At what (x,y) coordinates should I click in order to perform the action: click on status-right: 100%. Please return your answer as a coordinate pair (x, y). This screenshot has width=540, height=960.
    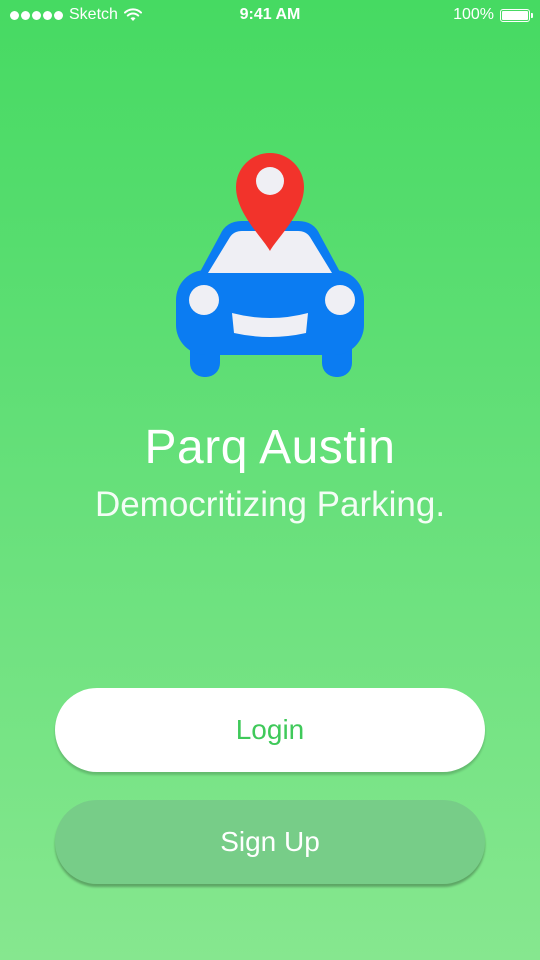
    Looking at the image, I should click on (493, 15).